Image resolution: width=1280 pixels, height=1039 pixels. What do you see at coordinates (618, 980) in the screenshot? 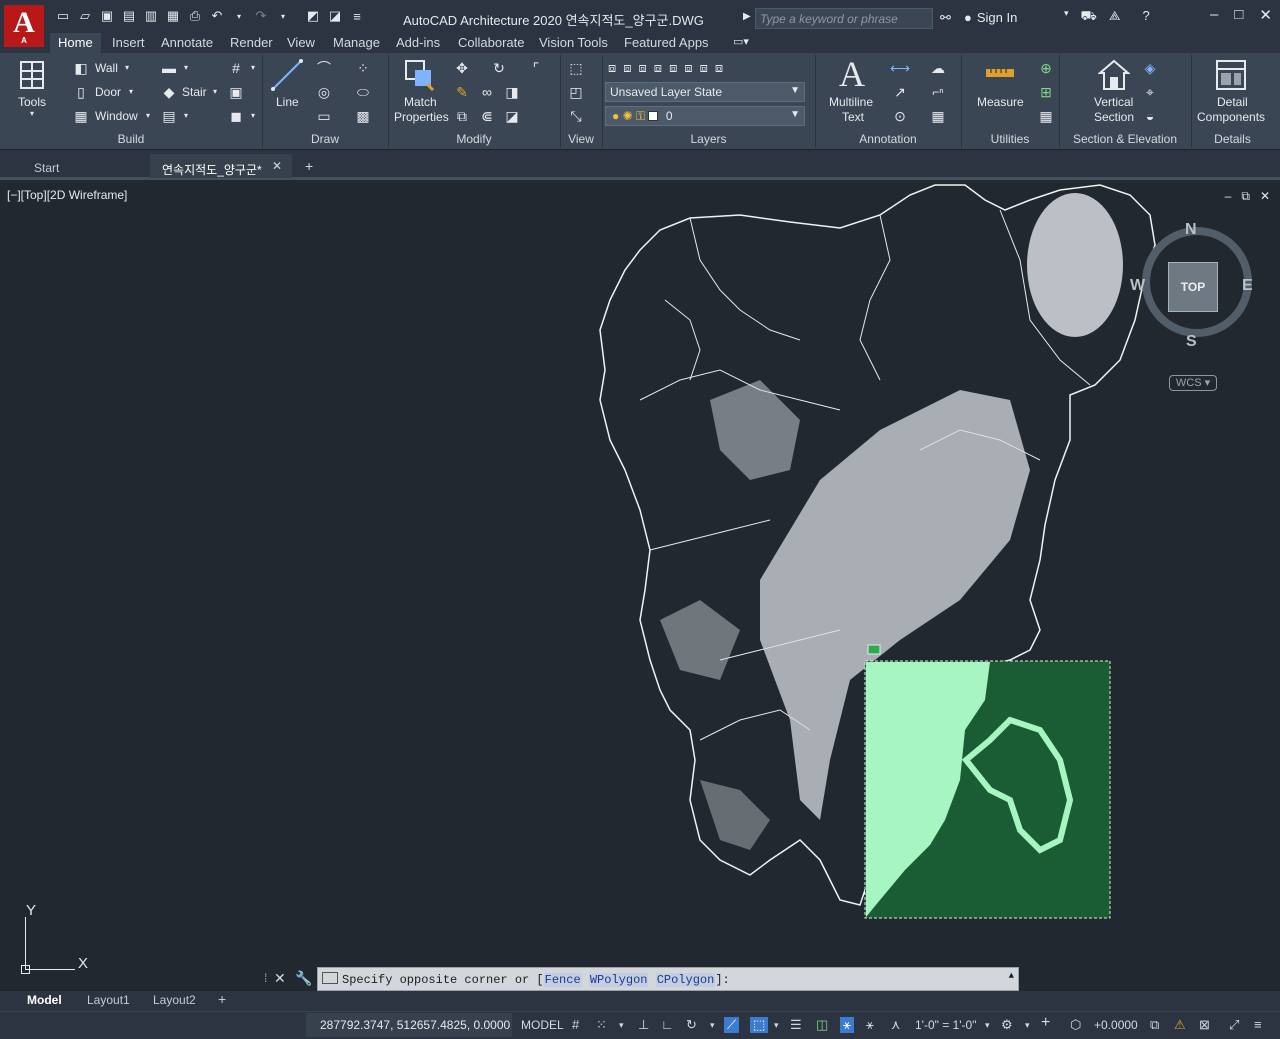
I see `wpolygon-option: WPolygon` at bounding box center [618, 980].